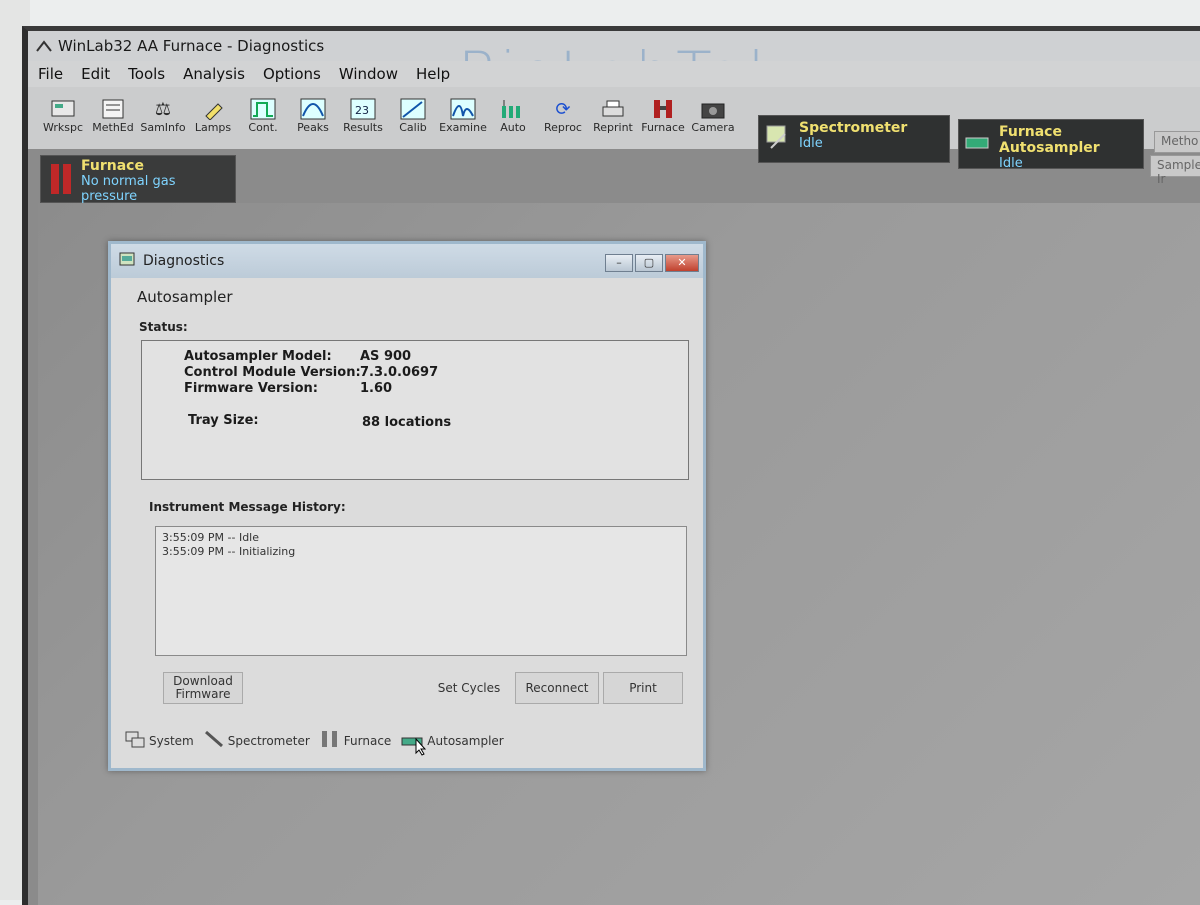  I want to click on tab-spectrometer: Spectrometer, so click(257, 740).